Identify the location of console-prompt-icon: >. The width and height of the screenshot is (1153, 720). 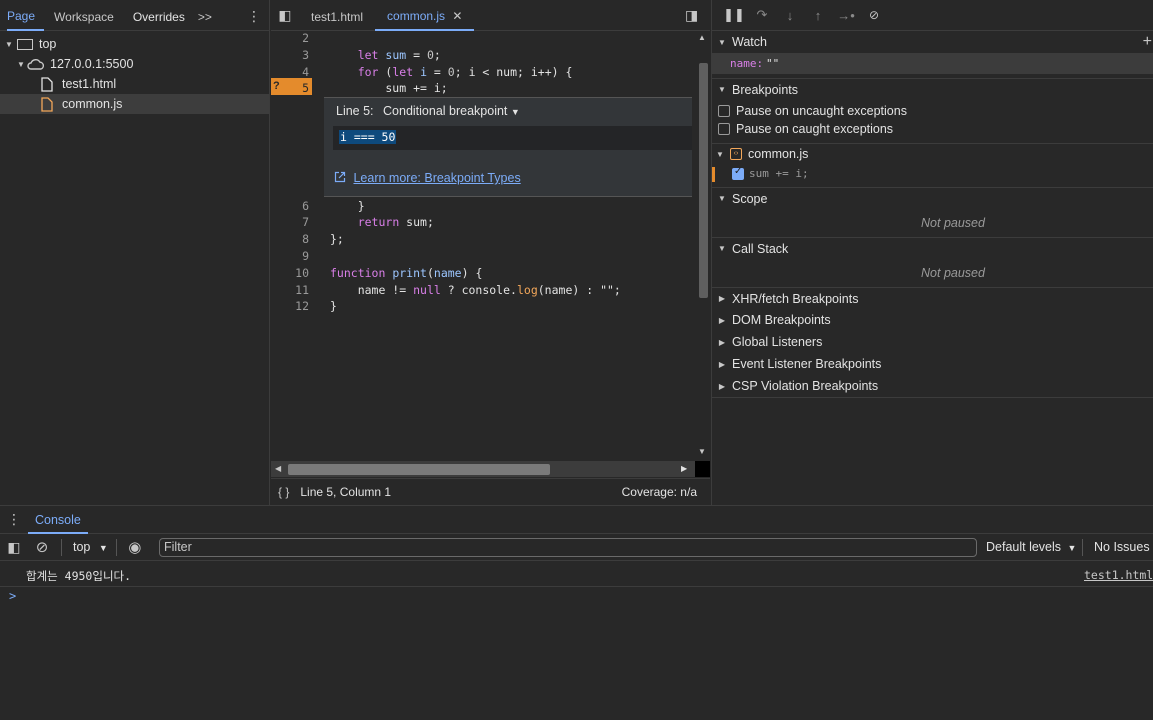
(12, 596).